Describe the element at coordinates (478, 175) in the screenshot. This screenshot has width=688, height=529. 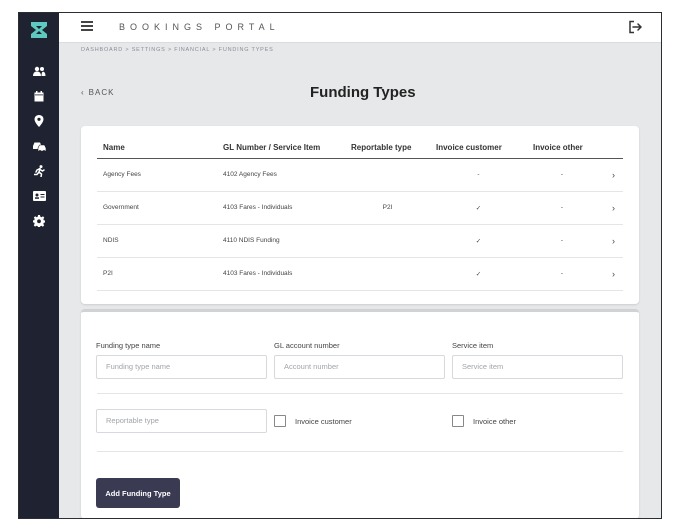
I see `cell-invoice-customer: -` at that location.